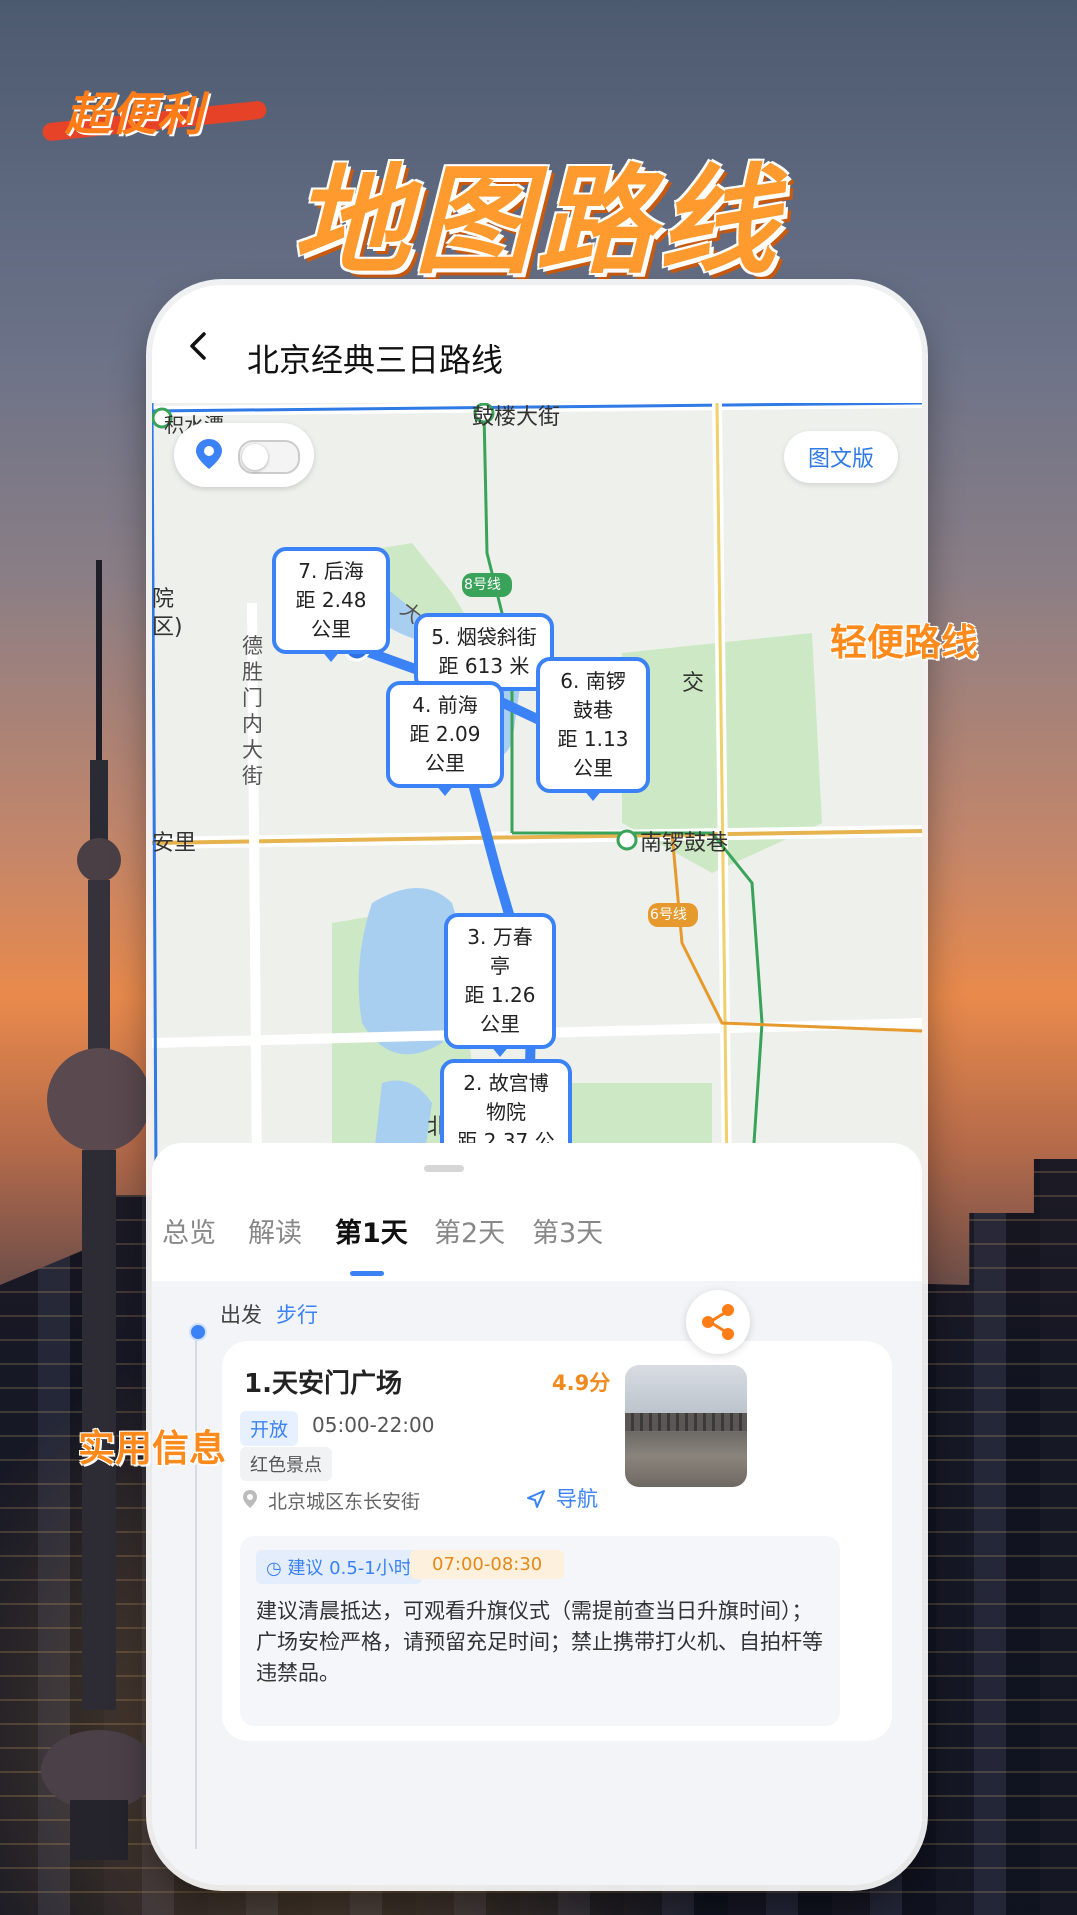 This screenshot has height=1915, width=1077. Describe the element at coordinates (516, 417) in the screenshot. I see `map-label-gulou: 鼓楼大街` at that location.